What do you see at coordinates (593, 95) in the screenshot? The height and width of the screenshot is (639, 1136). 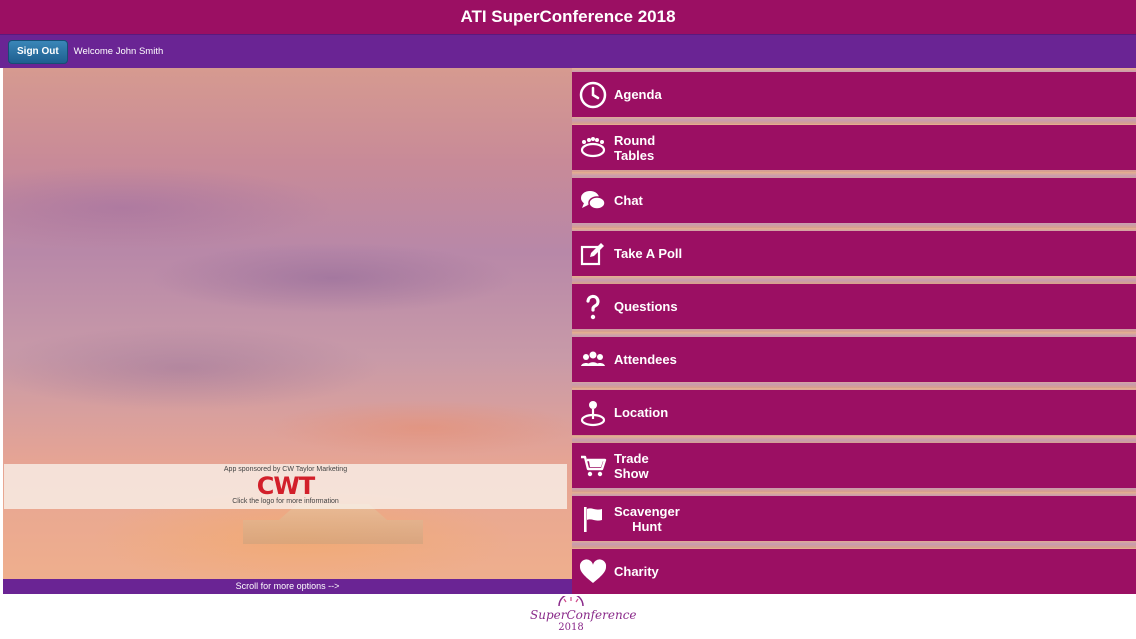 I see `clock-icon` at bounding box center [593, 95].